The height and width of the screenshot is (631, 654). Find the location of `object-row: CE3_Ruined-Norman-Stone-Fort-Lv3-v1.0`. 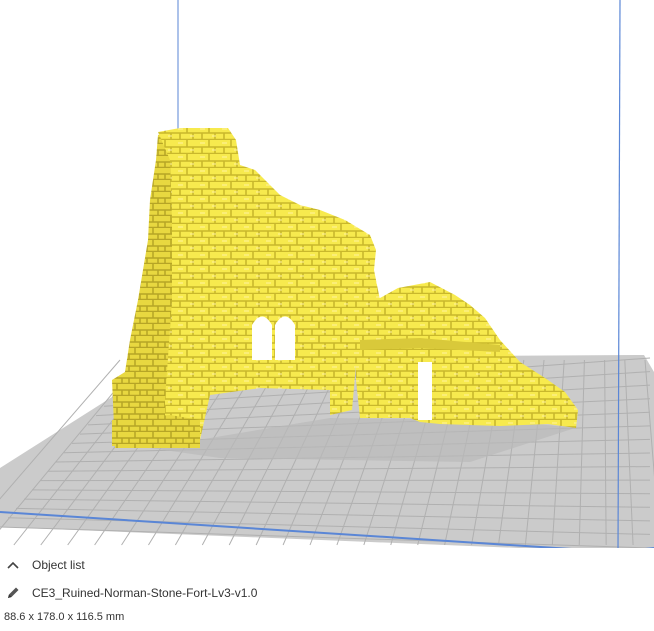

object-row: CE3_Ruined-Norman-Stone-Fort-Lv3-v1.0 is located at coordinates (131, 593).